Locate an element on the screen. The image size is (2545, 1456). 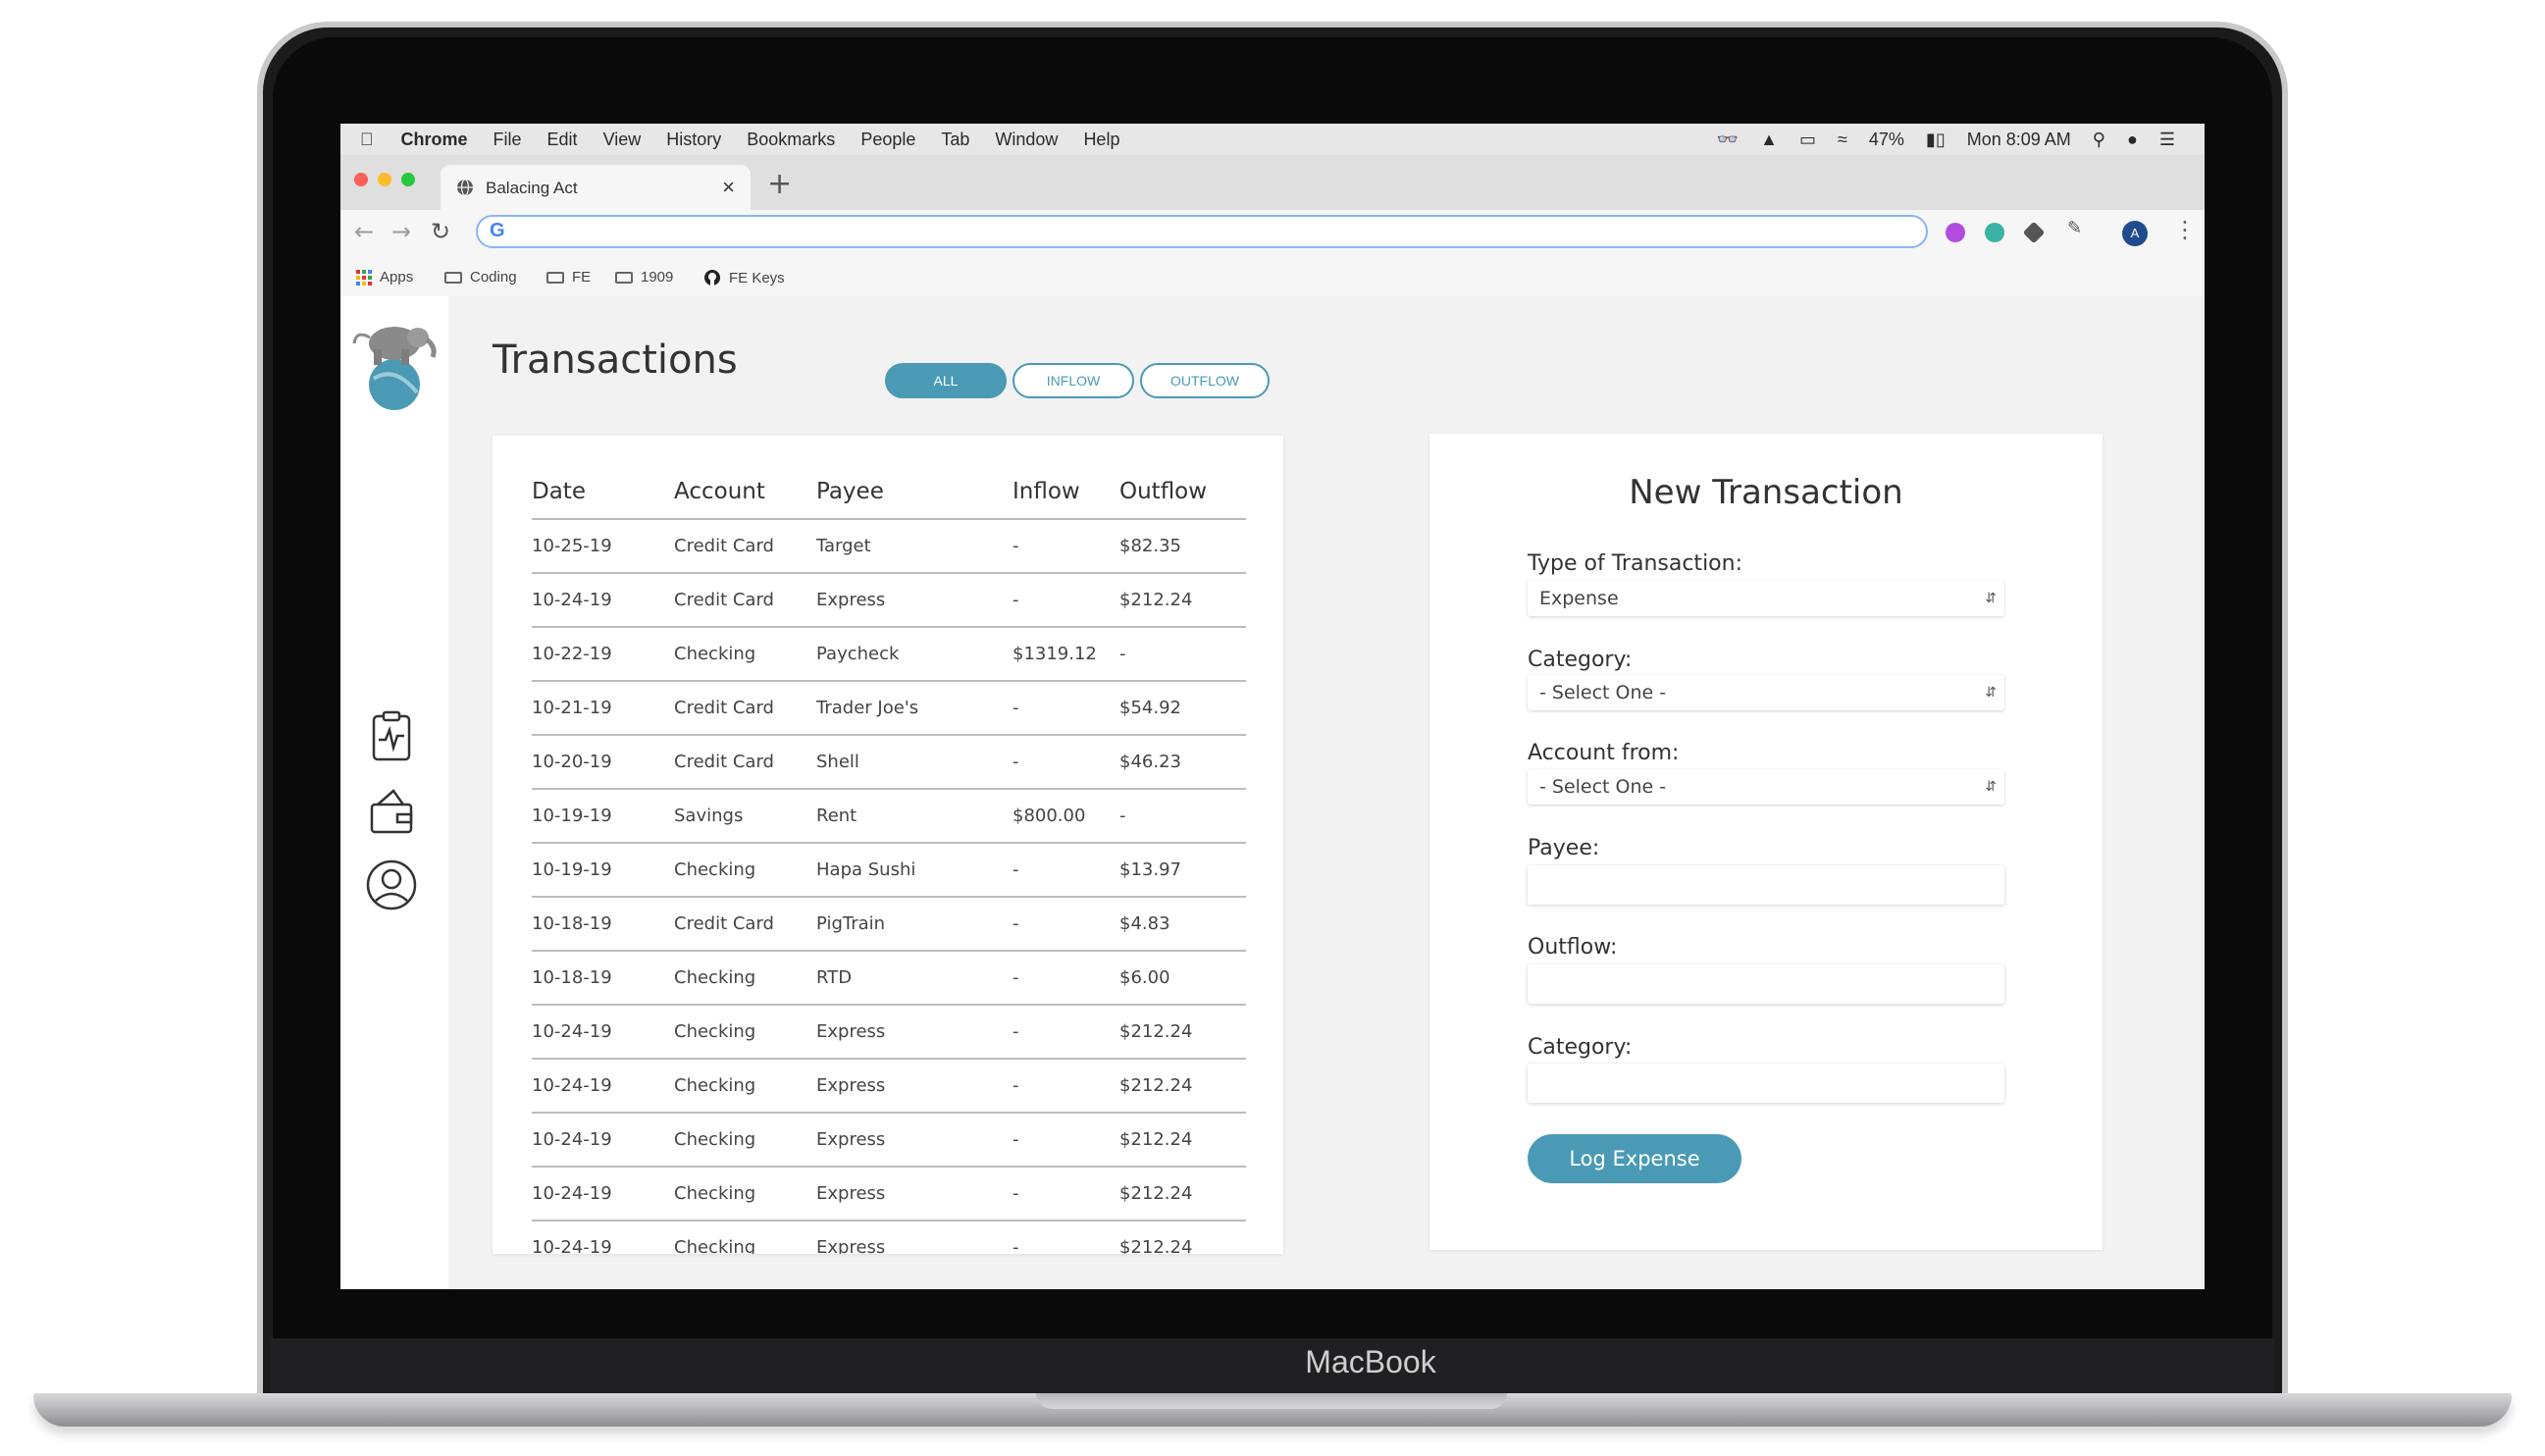
laptop-notch is located at coordinates (1271, 1401).